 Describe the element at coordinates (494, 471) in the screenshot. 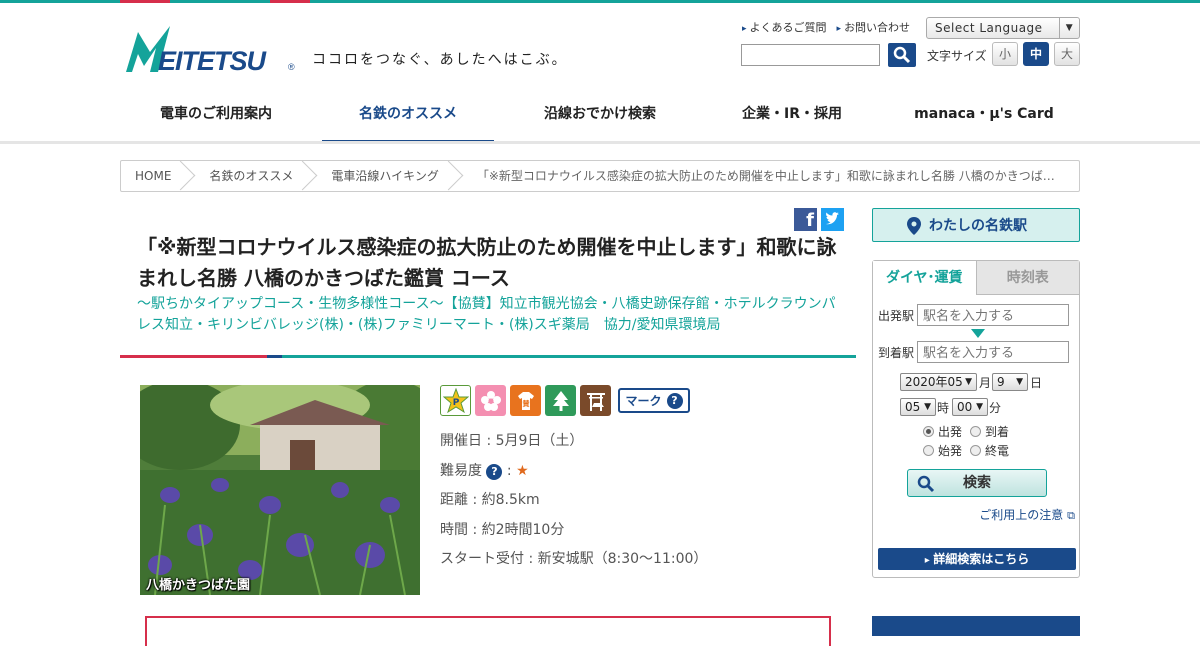

I see `difficulty-help-icon: ?` at that location.